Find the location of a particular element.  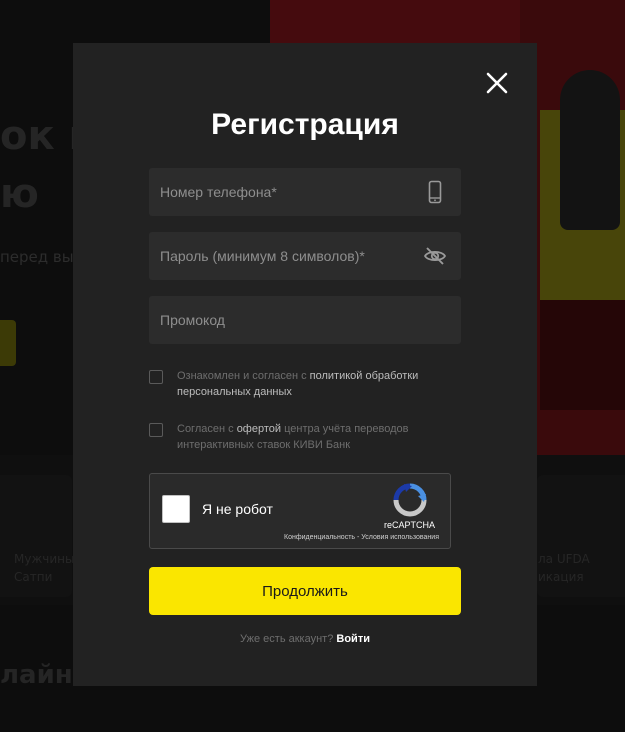

recaptcha-terms-link: Условия использования is located at coordinates (400, 537).